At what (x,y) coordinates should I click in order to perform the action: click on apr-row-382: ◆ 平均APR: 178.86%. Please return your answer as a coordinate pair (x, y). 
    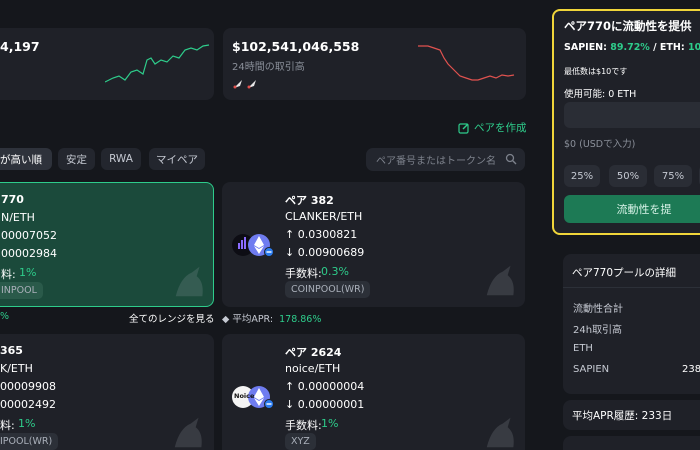
    Looking at the image, I should click on (271, 318).